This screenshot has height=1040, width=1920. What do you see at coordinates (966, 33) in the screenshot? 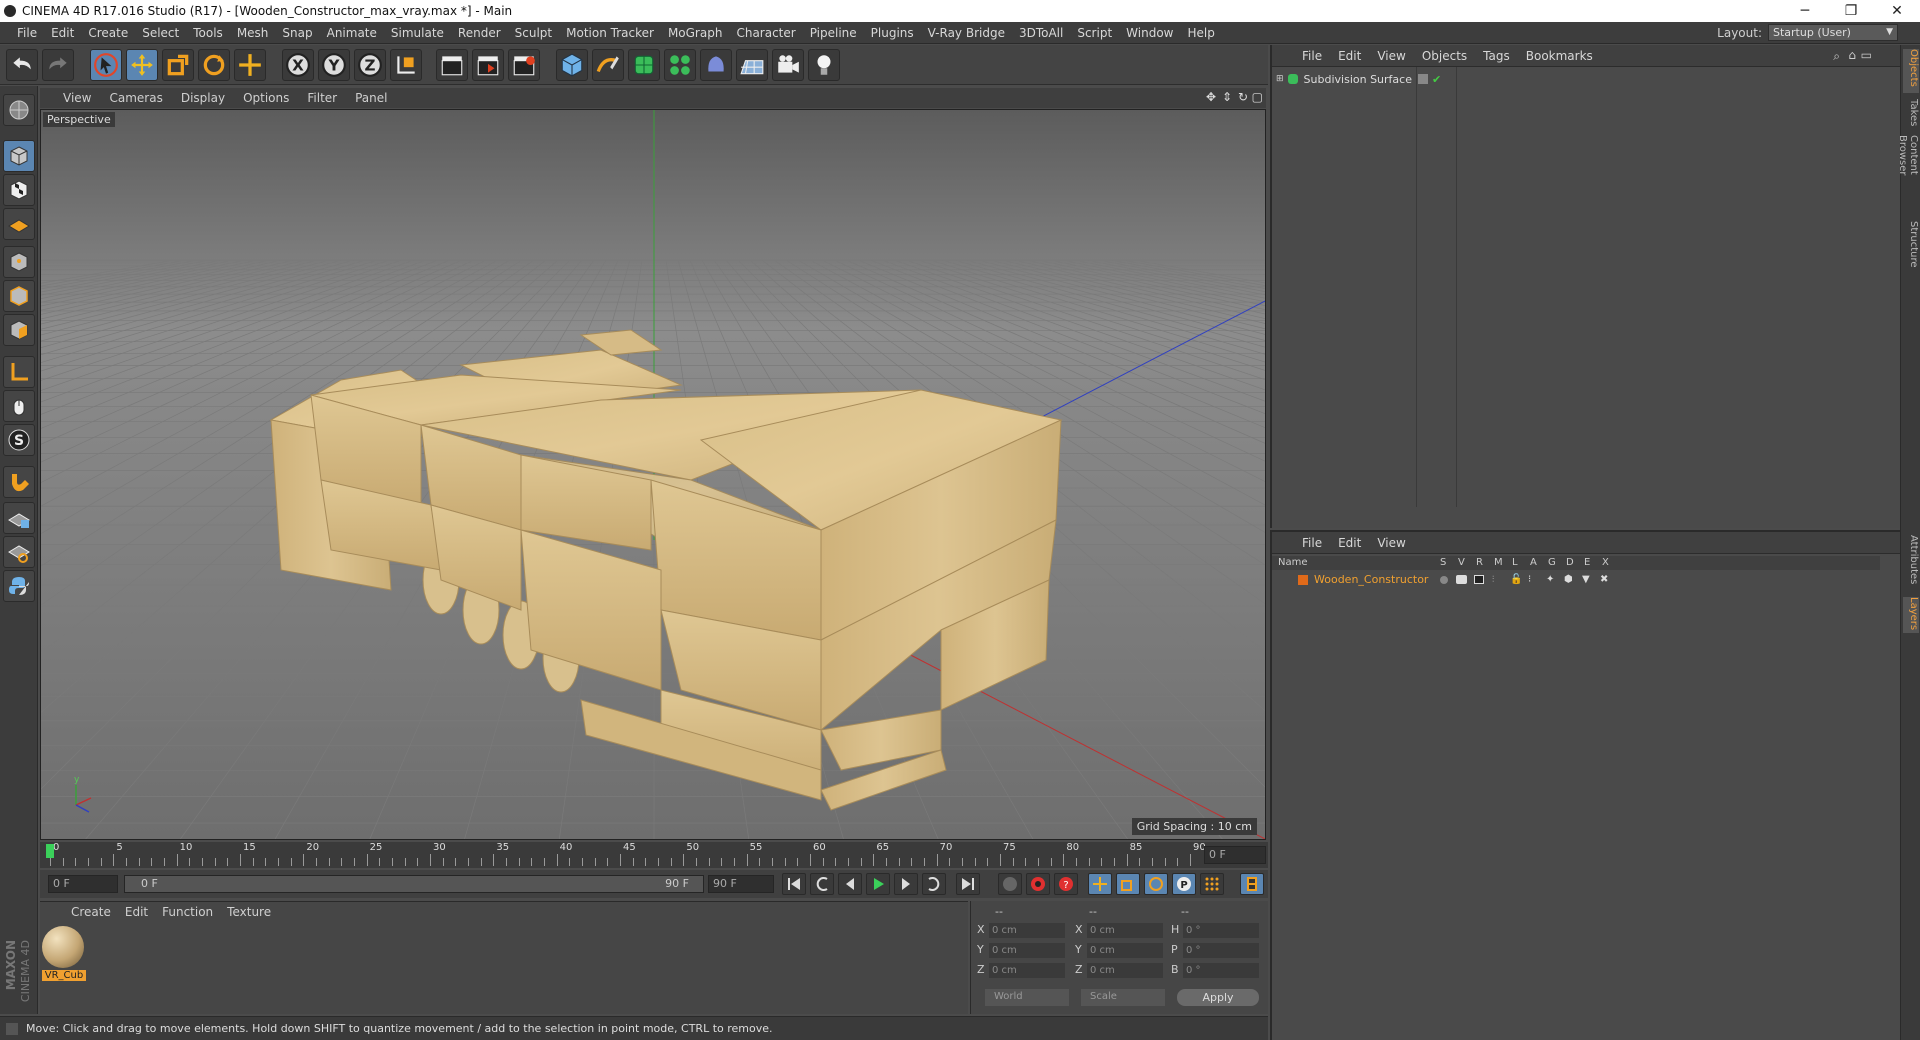
I see `menu-vray-bridge: V-Ray Bridge` at bounding box center [966, 33].